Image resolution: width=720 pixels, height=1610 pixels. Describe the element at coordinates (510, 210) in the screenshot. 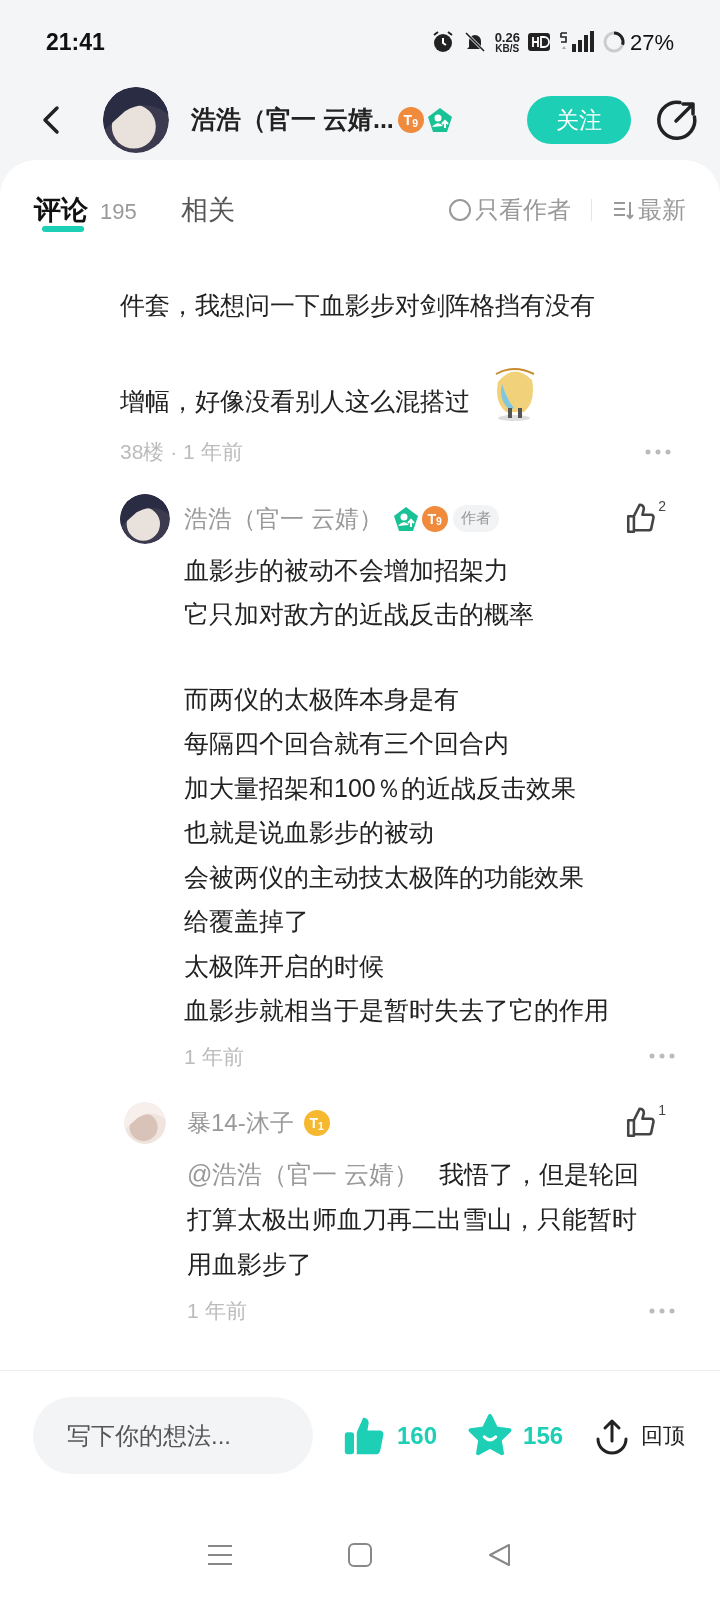

I see `author-only-toggle: 只看作者` at that location.